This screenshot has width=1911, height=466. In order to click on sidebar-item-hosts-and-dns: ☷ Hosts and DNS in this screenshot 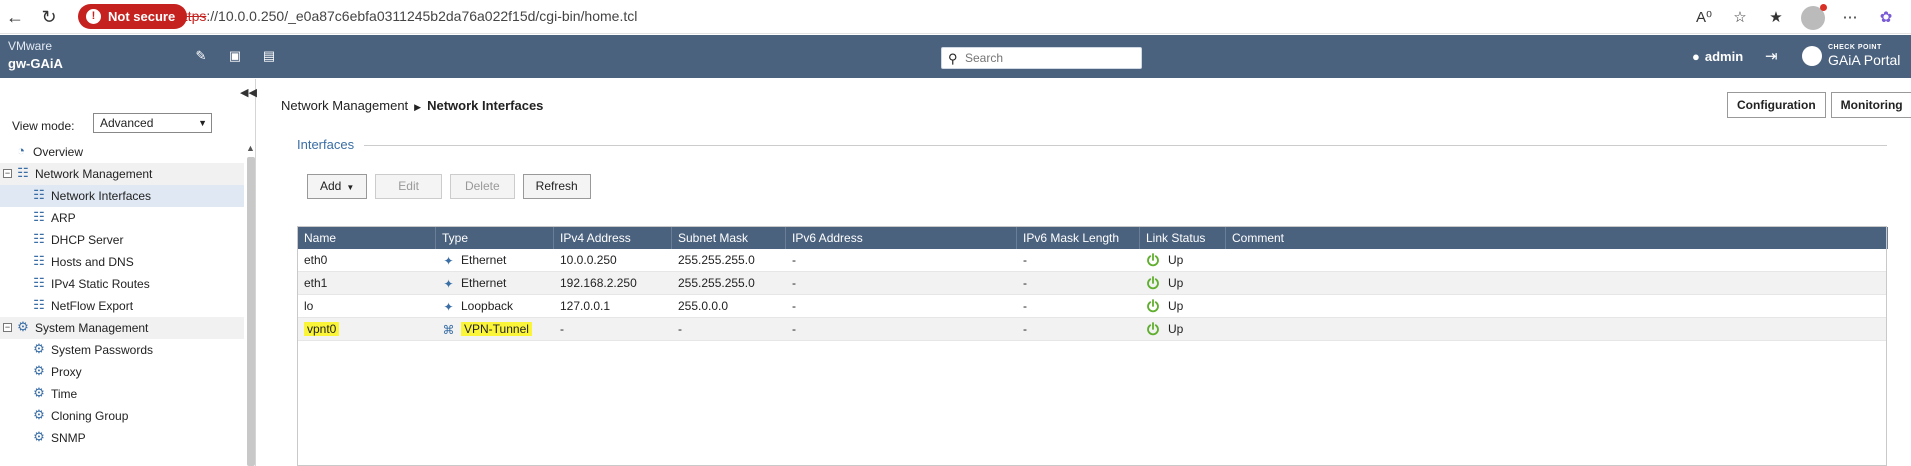, I will do `click(122, 262)`.